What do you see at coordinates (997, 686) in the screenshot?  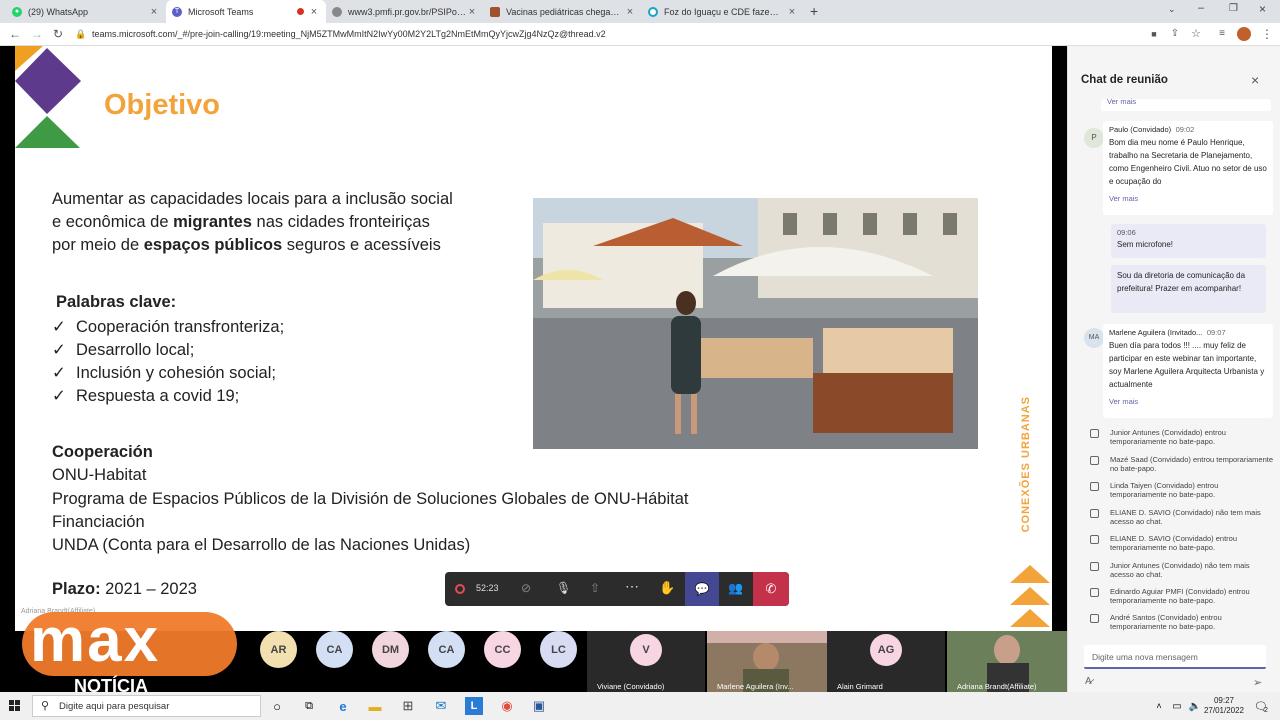 I see `participant-name: Adriana Brandt(Affiliate)` at bounding box center [997, 686].